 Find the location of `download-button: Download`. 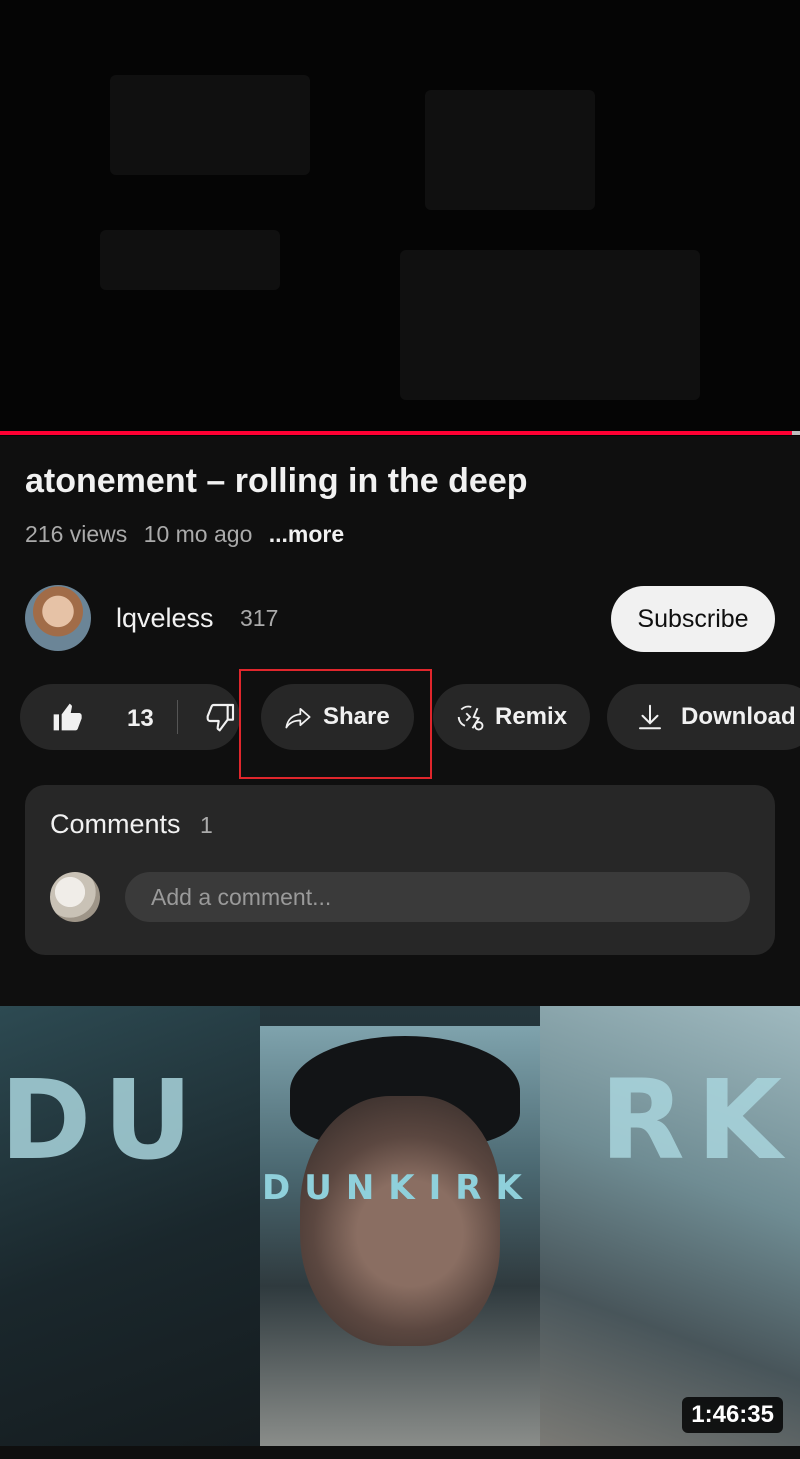

download-button: Download is located at coordinates (703, 717).